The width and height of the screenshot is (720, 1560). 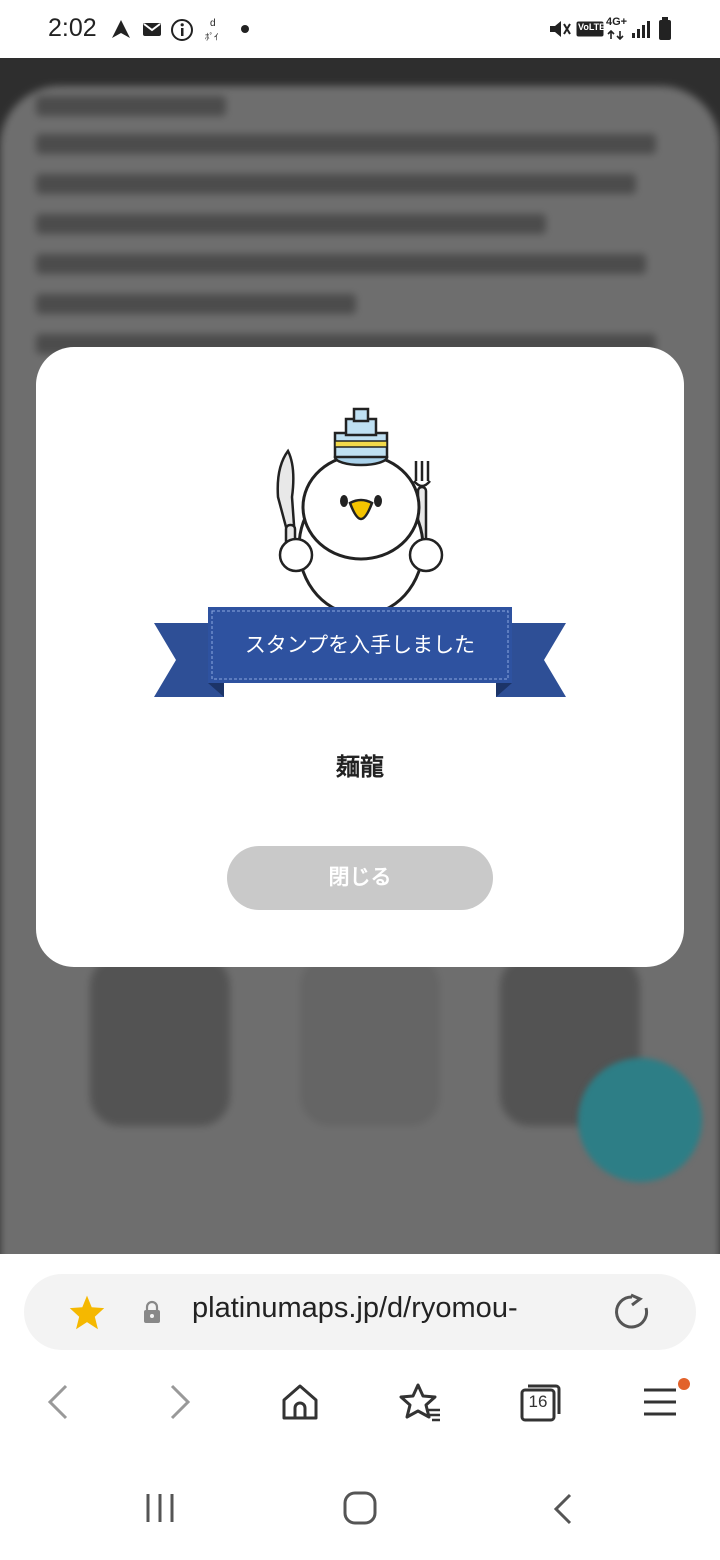 I want to click on mascot-illustration, so click(x=360, y=512).